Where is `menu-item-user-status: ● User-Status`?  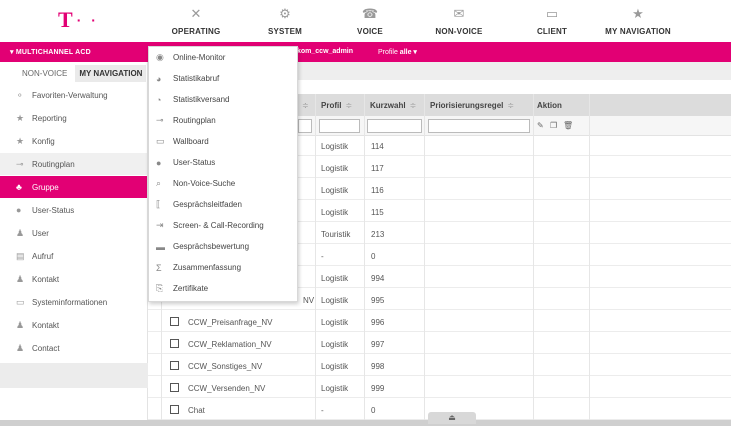
menu-item-user-status: ● User-Status is located at coordinates (223, 162).